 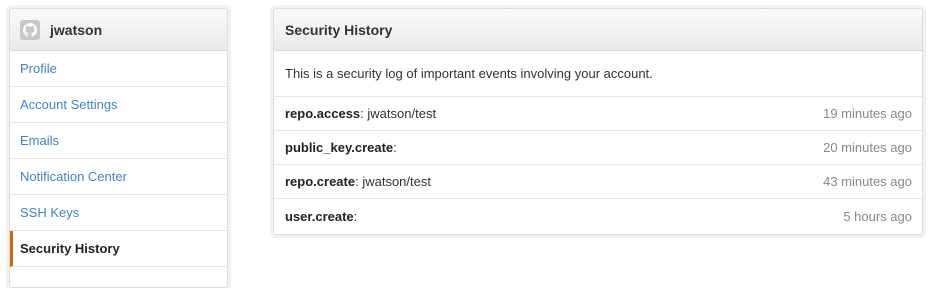 What do you see at coordinates (118, 69) in the screenshot?
I see `sidebar-item-profile: Profile` at bounding box center [118, 69].